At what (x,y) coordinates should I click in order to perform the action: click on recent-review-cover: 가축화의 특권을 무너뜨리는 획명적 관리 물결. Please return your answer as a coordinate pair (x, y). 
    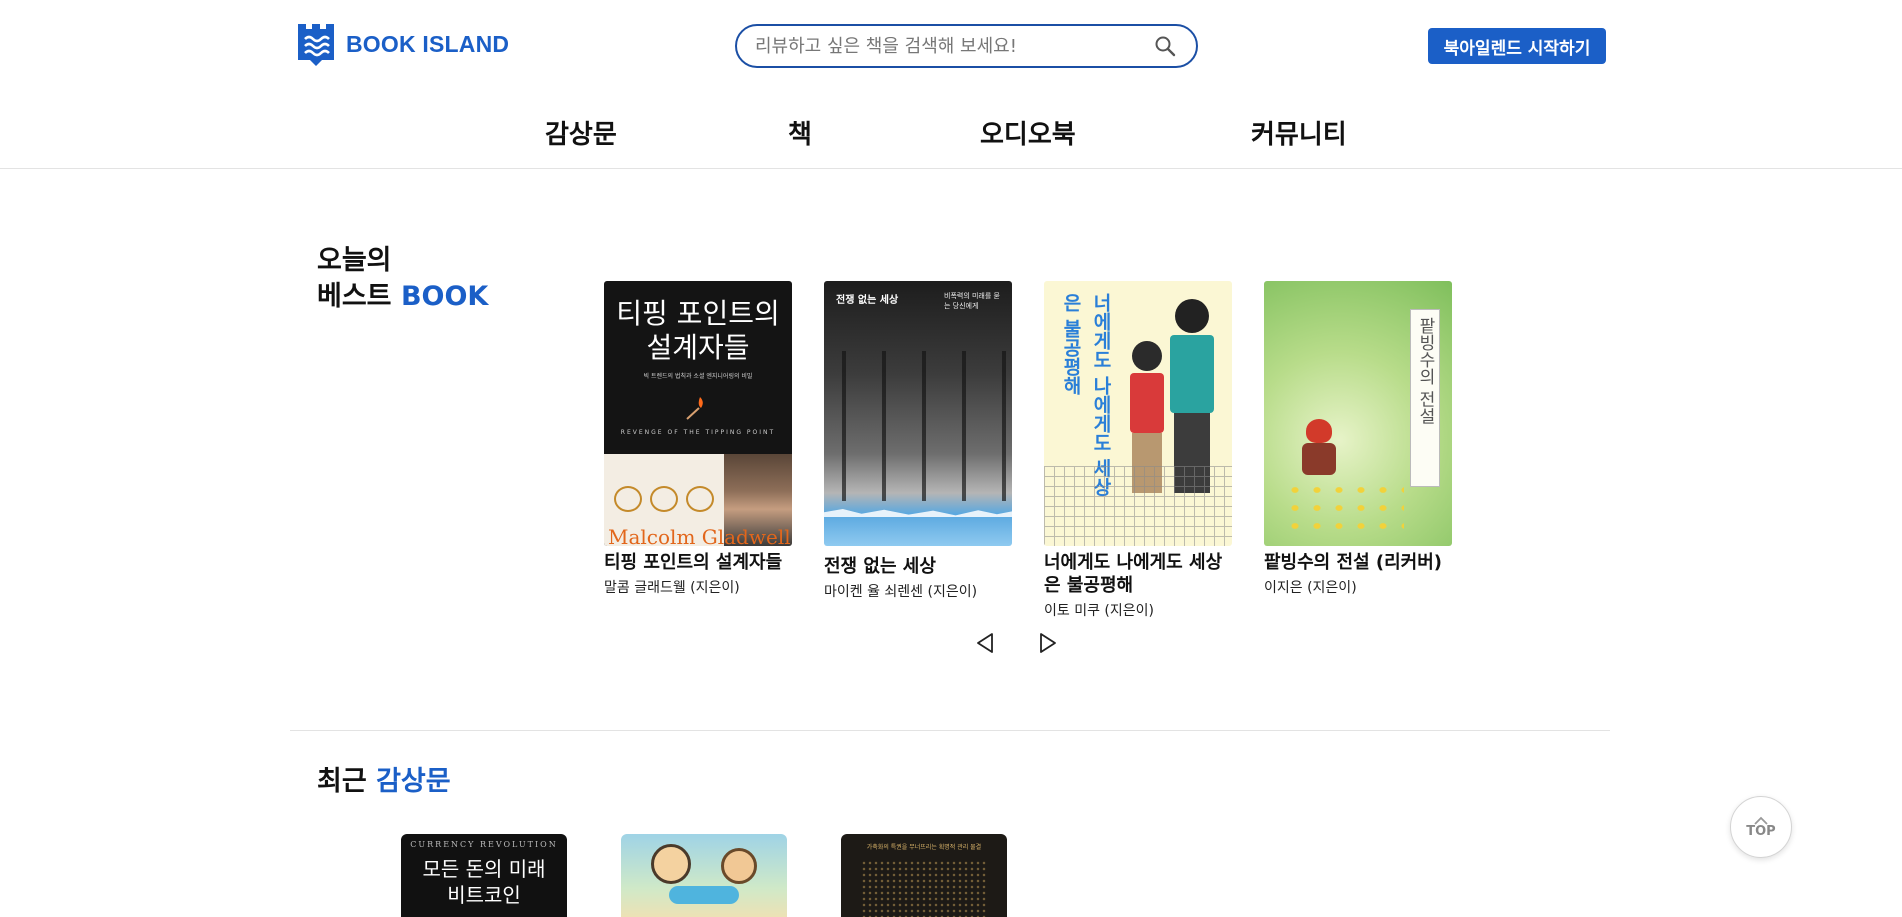
    Looking at the image, I should click on (924, 875).